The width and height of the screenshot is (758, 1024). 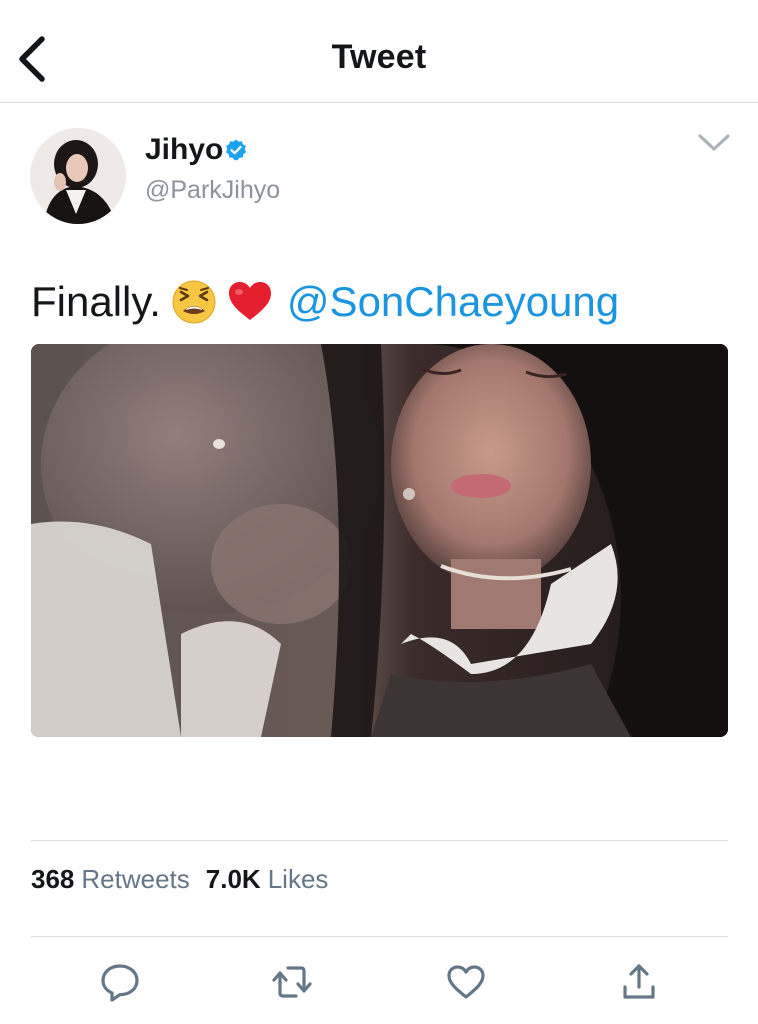 I want to click on verified-badge-icon, so click(x=236, y=150).